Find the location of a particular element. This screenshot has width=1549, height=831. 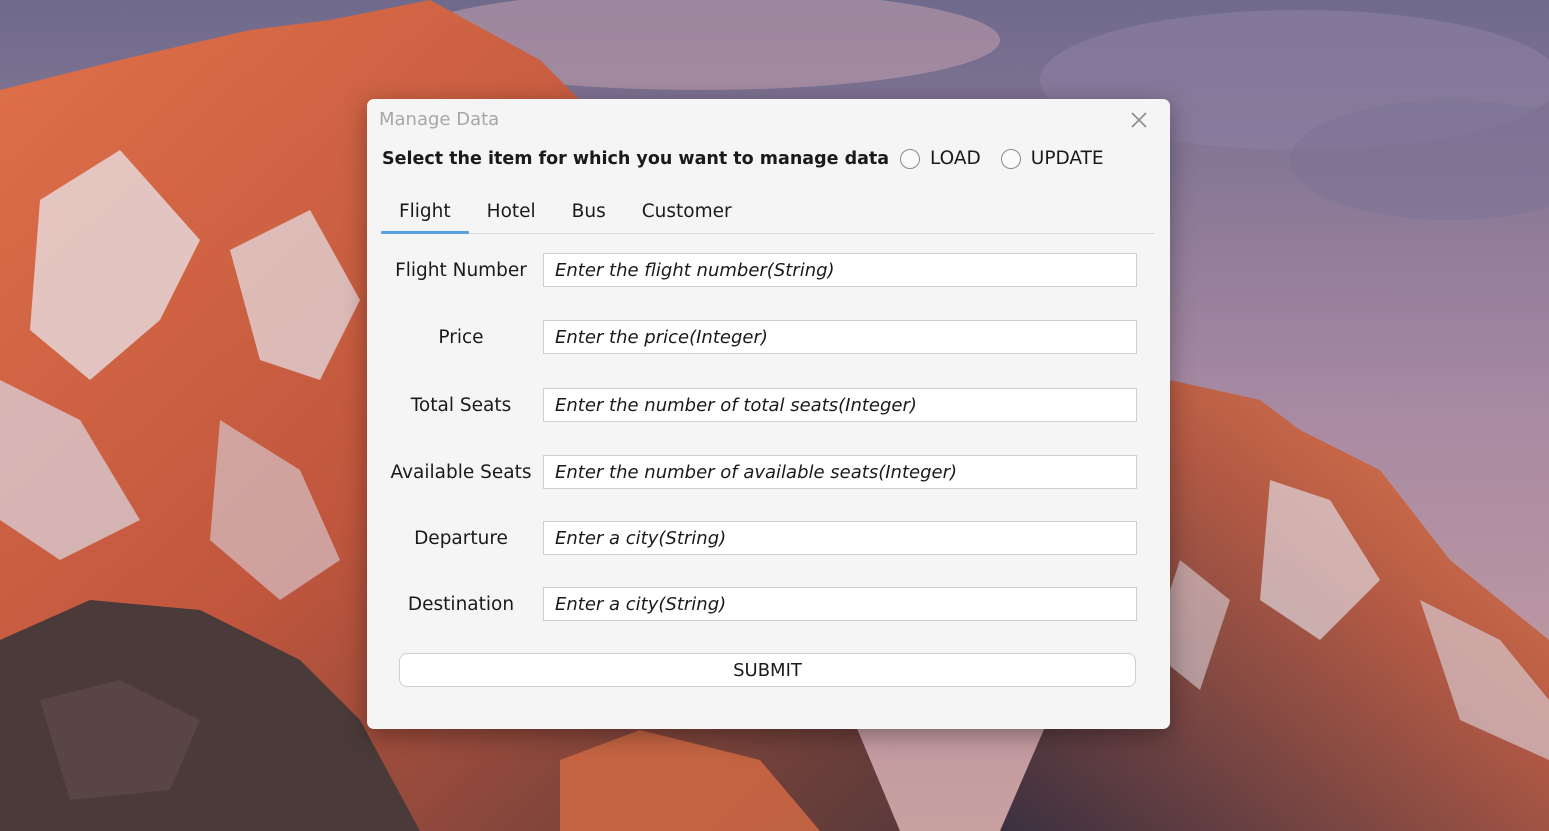

tab-customer: Customer is located at coordinates (687, 214).